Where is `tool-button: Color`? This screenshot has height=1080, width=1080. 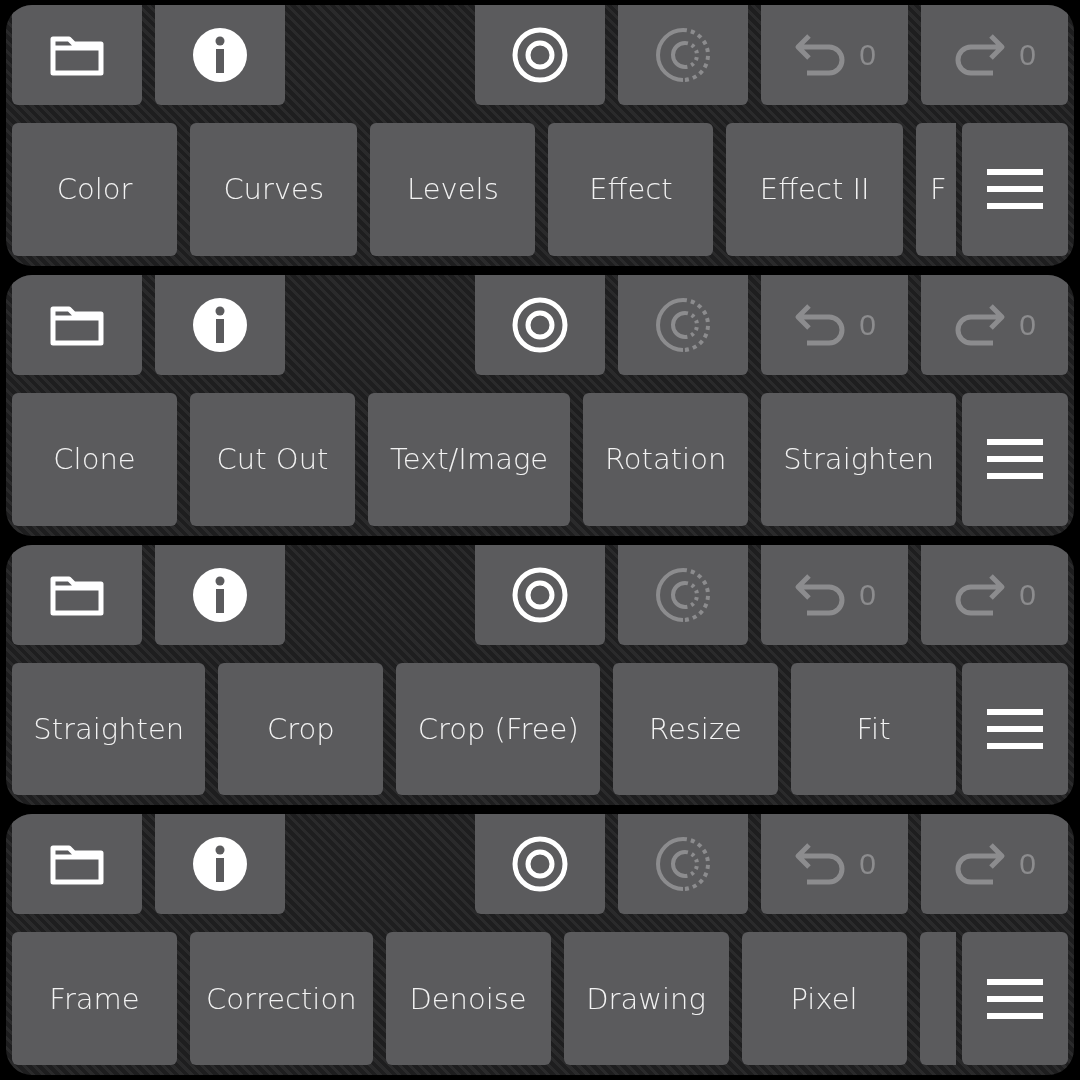
tool-button: Color is located at coordinates (94, 189).